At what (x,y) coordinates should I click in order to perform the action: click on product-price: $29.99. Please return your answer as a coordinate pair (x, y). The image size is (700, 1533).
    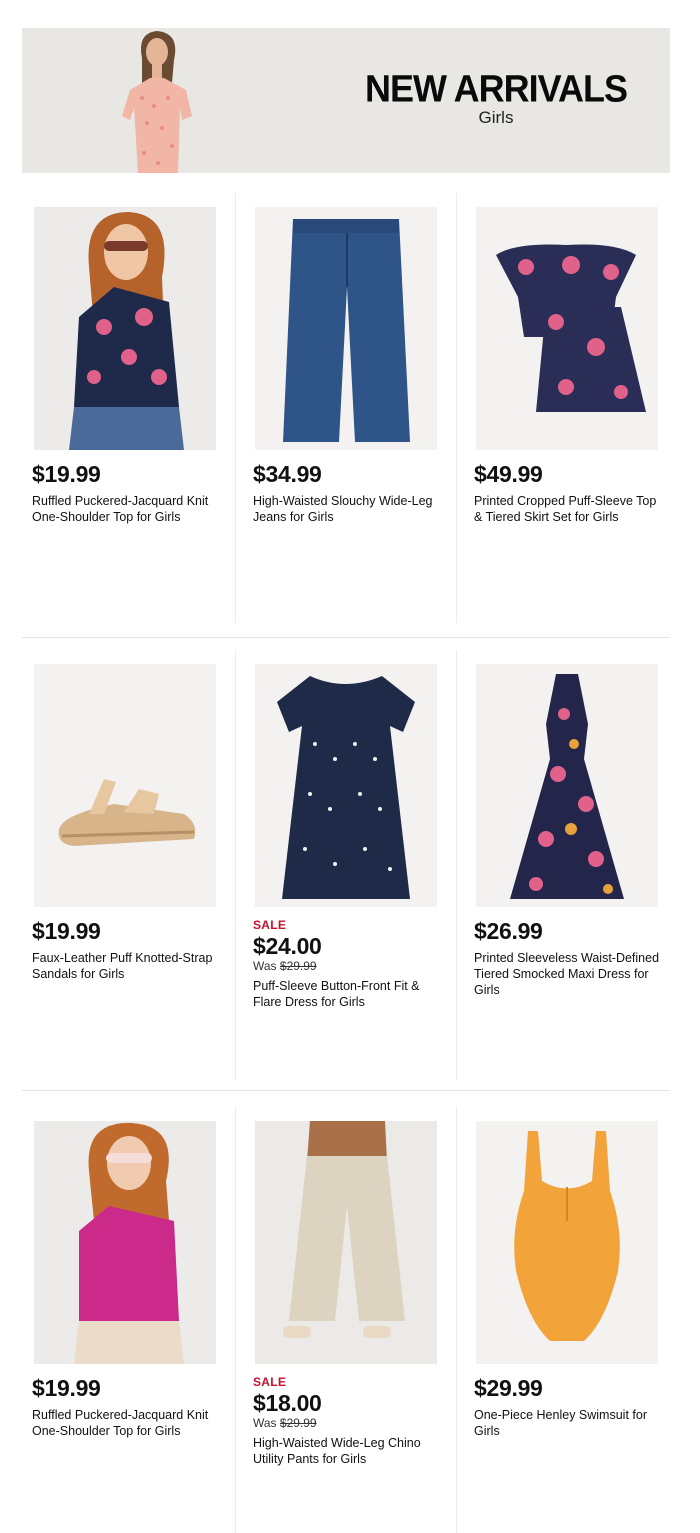
    Looking at the image, I should click on (508, 1388).